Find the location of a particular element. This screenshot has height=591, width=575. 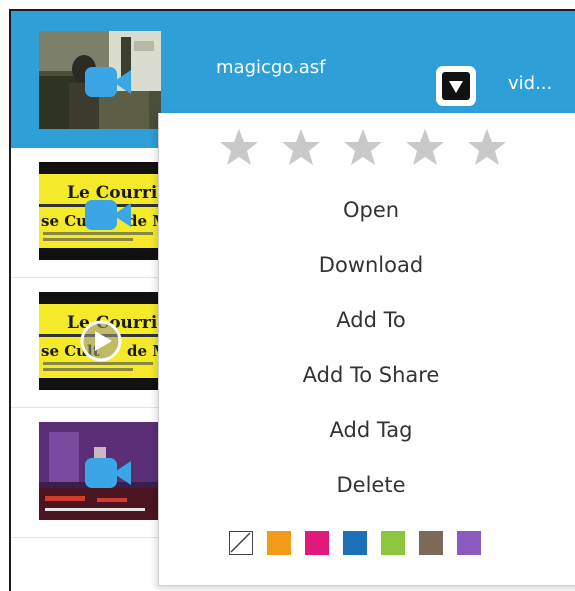

color-swatch-pink is located at coordinates (317, 543).